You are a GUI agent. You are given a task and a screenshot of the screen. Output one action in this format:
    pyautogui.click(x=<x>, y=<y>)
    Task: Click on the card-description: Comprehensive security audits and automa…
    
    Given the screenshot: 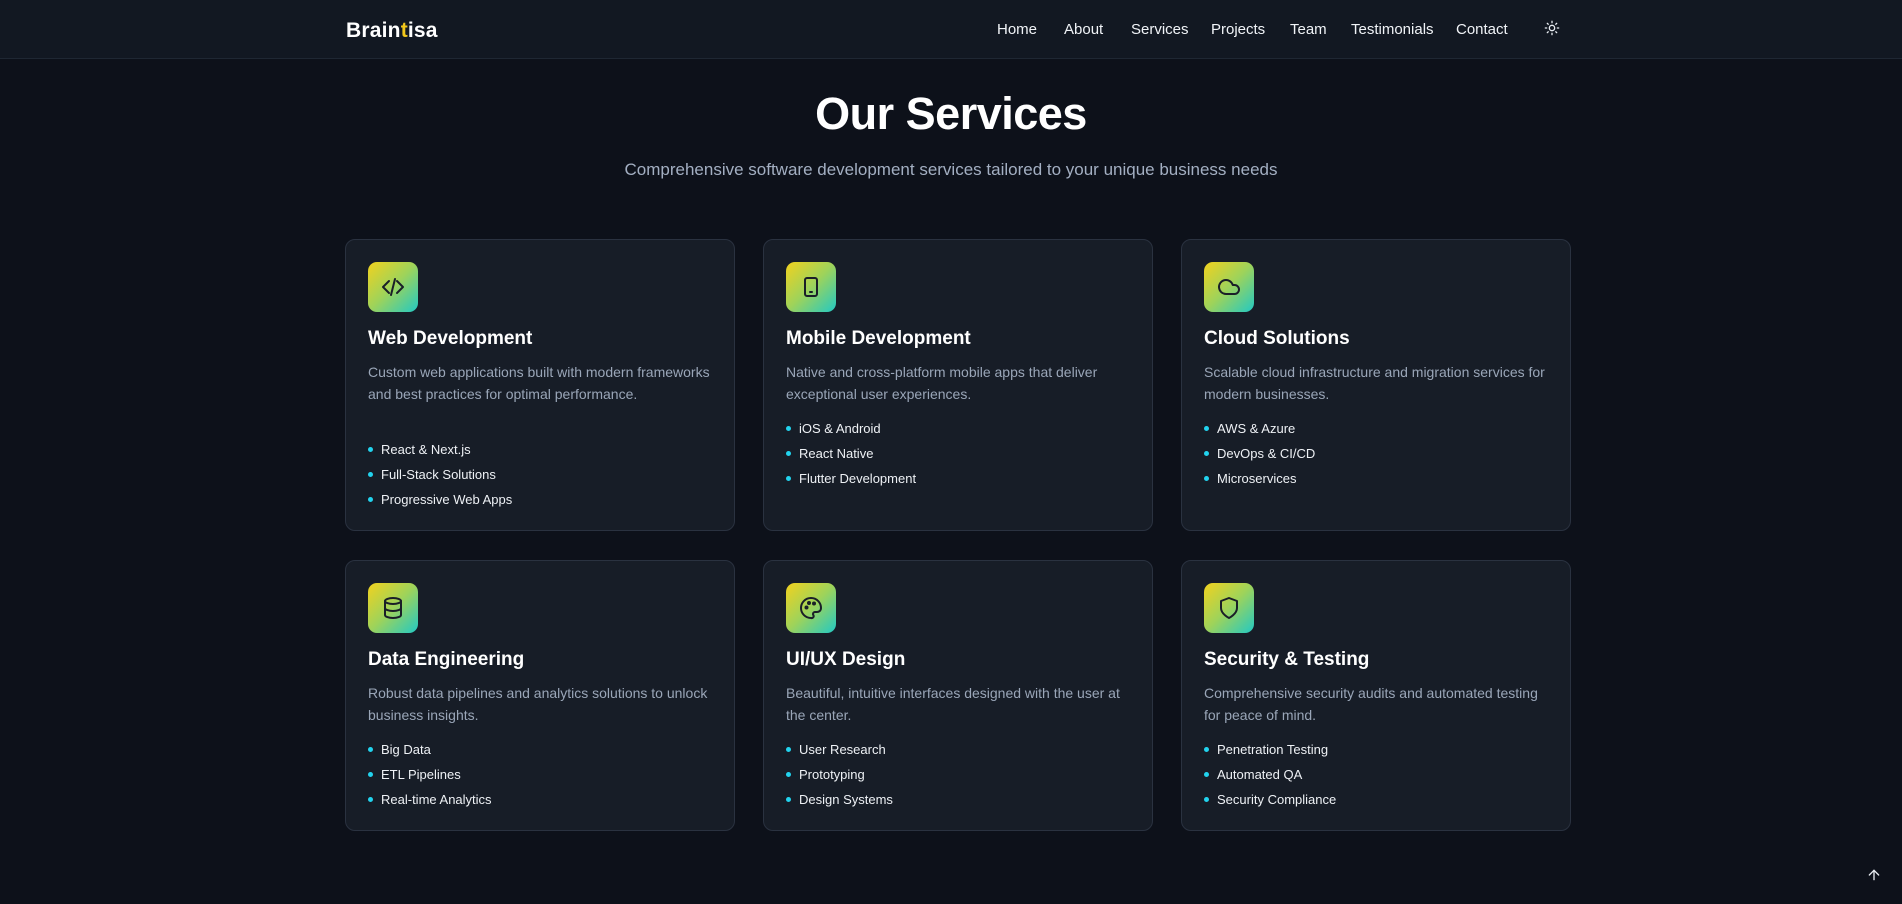 What is the action you would take?
    pyautogui.click(x=1371, y=704)
    